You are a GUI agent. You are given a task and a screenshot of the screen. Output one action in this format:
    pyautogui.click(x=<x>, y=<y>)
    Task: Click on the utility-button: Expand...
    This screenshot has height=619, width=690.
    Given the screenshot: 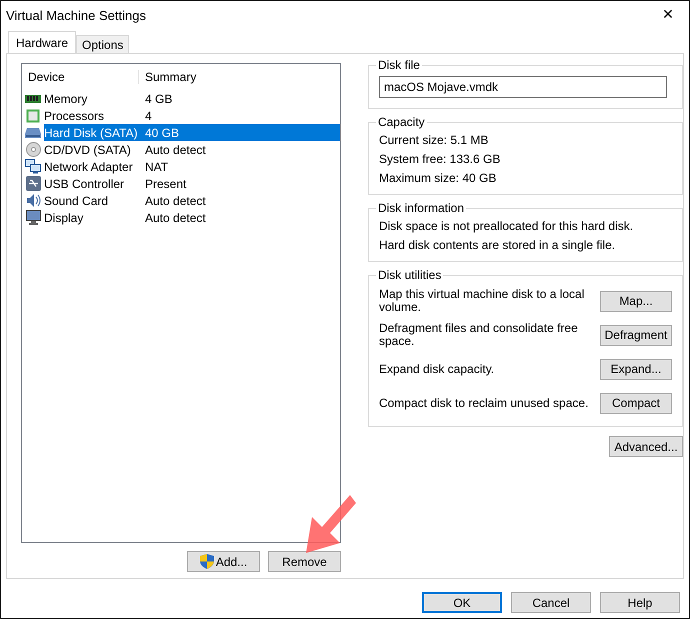 What is the action you would take?
    pyautogui.click(x=636, y=369)
    